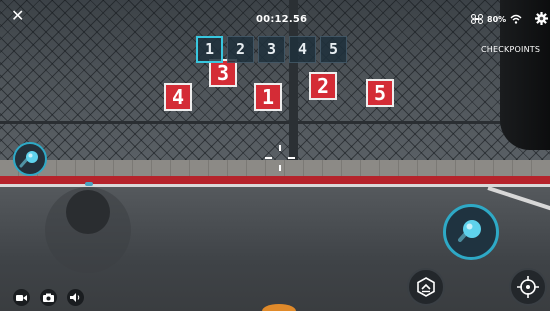 The height and width of the screenshot is (311, 550). What do you see at coordinates (17, 15) in the screenshot?
I see `close-icon: ✕` at bounding box center [17, 15].